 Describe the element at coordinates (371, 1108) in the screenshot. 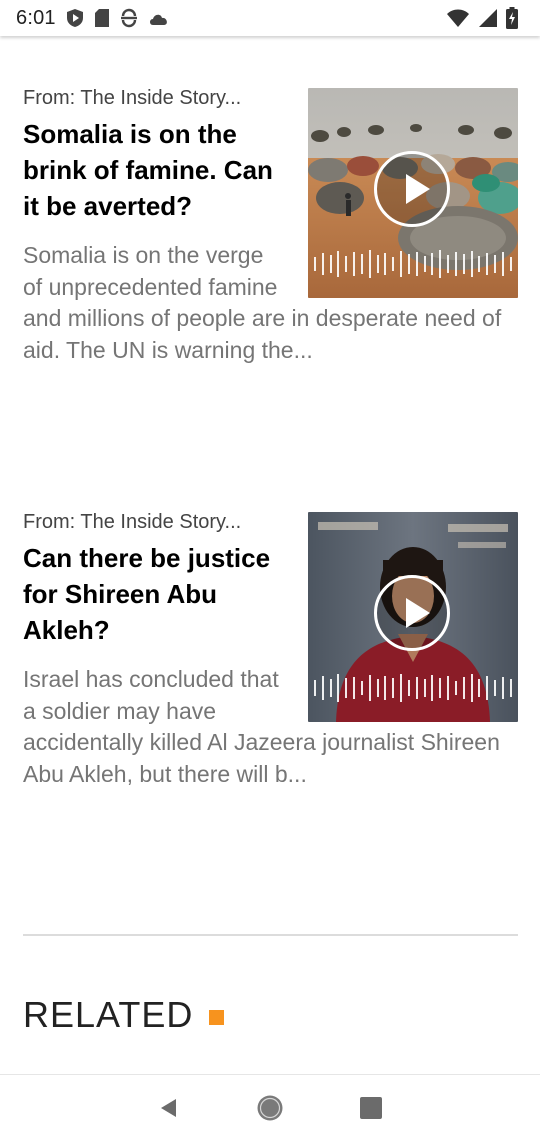

I see `recents-icon` at that location.